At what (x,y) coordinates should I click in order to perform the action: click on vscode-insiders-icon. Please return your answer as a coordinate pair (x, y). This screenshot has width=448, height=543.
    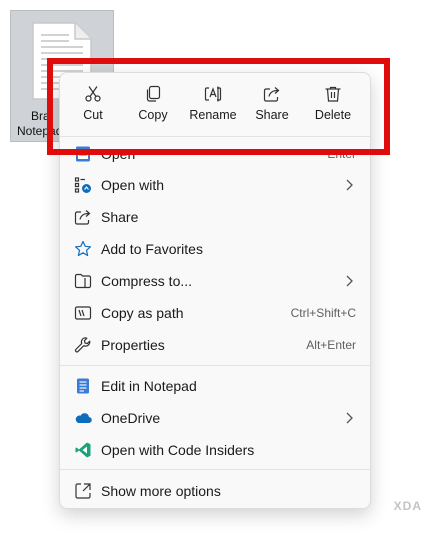
    Looking at the image, I should click on (83, 450).